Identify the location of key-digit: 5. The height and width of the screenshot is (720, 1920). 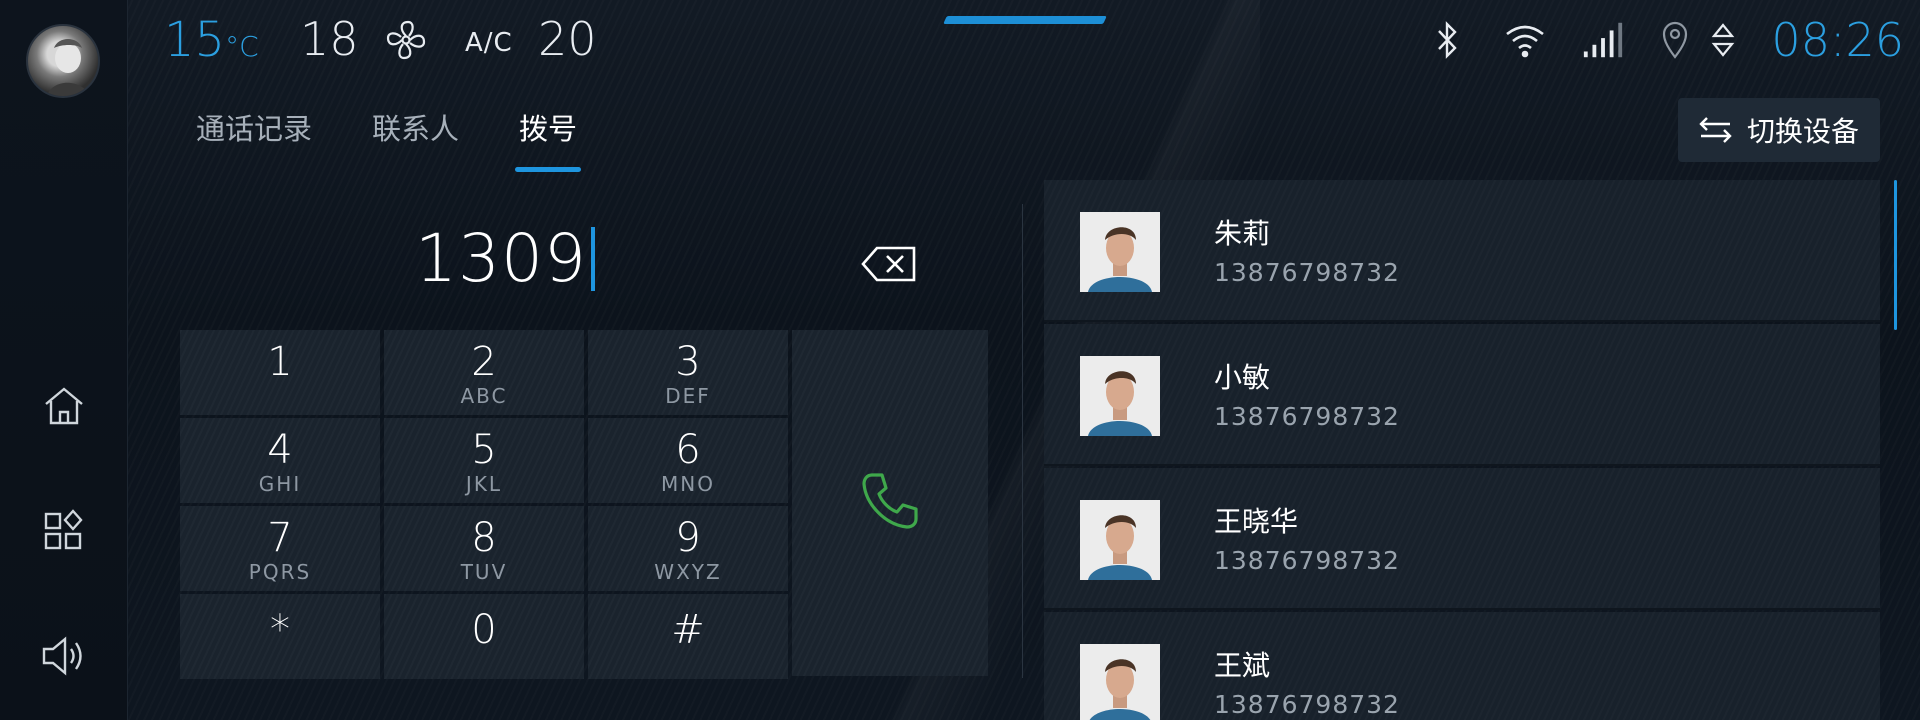
(484, 450).